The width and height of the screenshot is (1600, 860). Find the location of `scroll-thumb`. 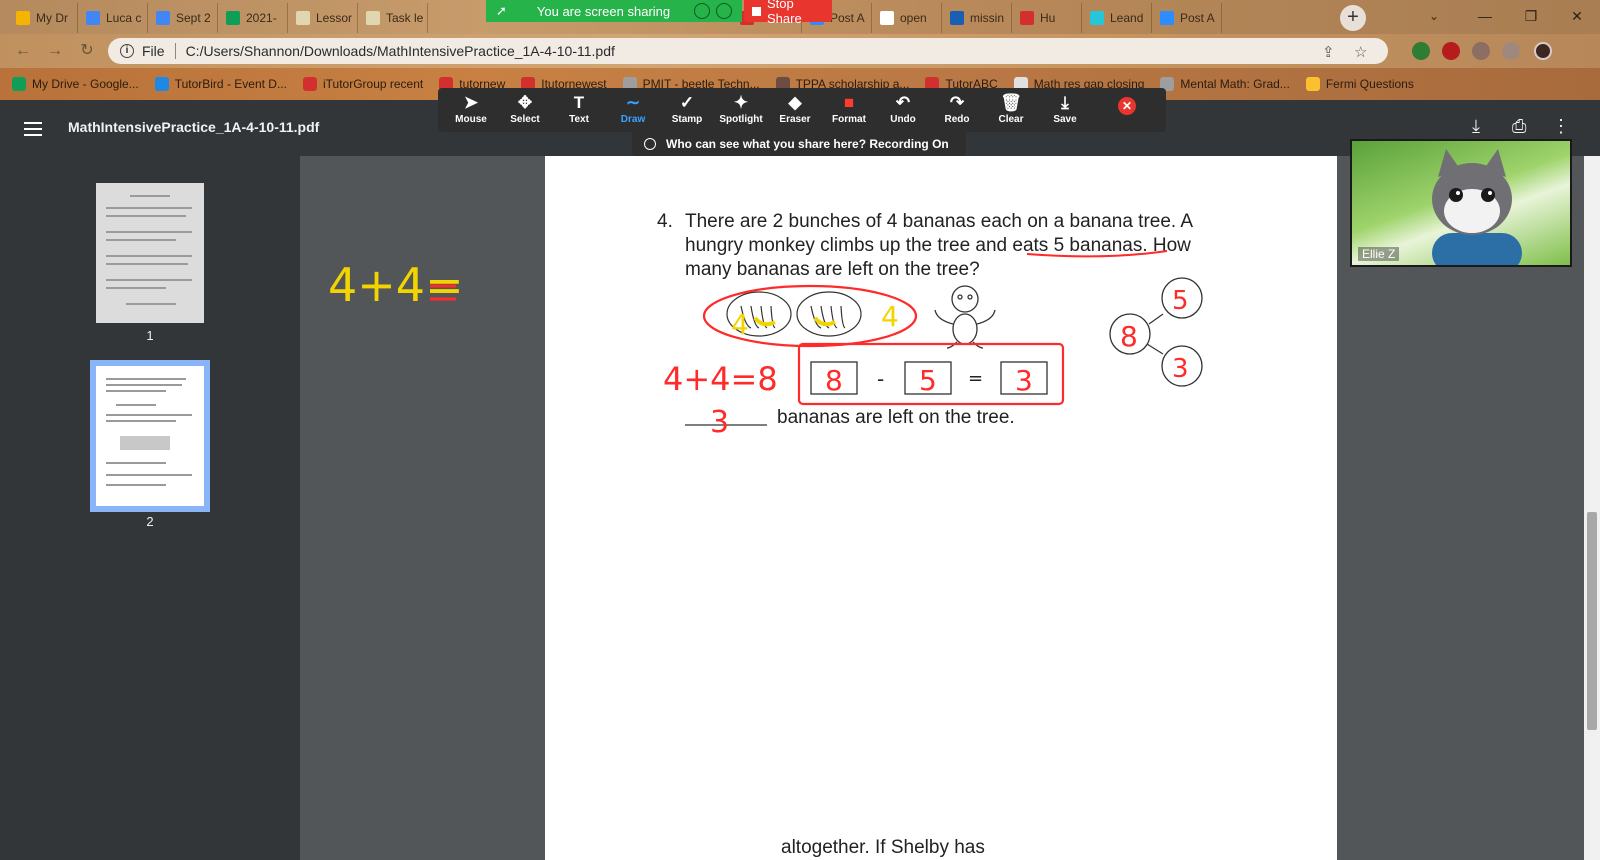

scroll-thumb is located at coordinates (1592, 621).